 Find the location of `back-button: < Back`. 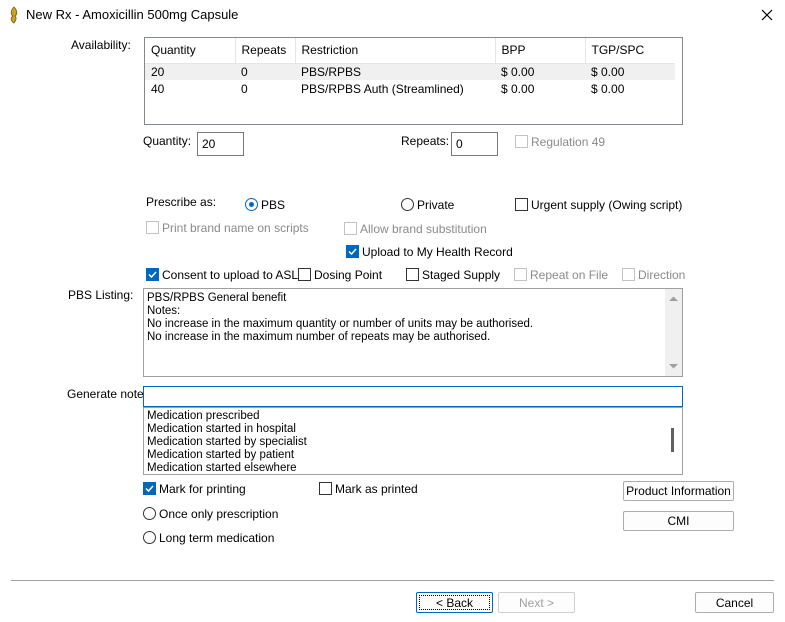

back-button: < Back is located at coordinates (454, 602).